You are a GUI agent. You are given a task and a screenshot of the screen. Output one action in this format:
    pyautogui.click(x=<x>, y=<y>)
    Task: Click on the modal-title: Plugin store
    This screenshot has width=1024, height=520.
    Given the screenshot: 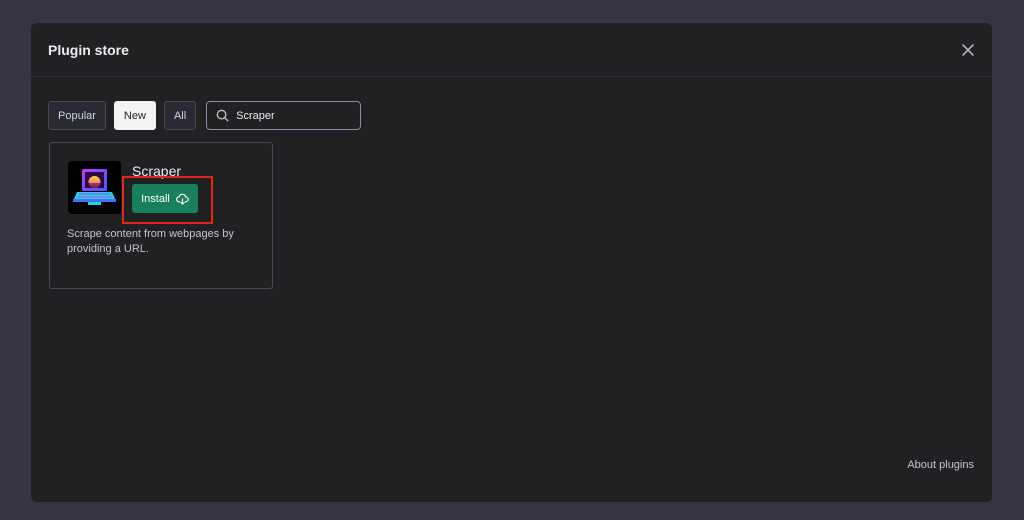 What is the action you would take?
    pyautogui.click(x=88, y=50)
    